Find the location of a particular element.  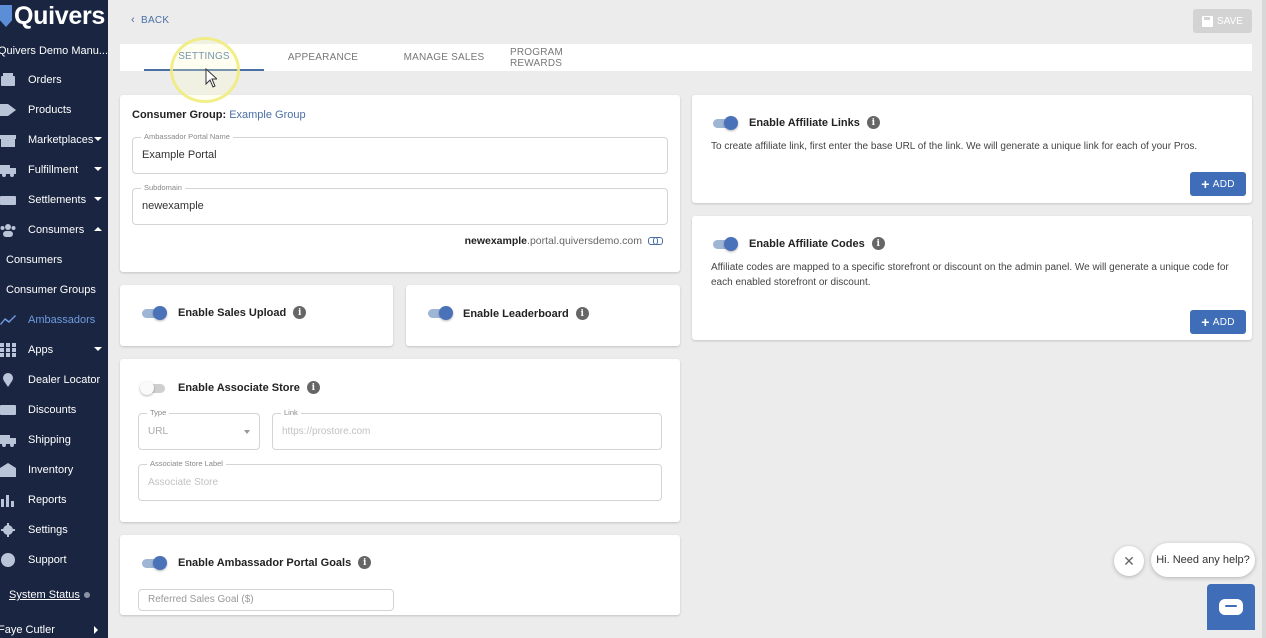

chat-launcher-button is located at coordinates (1231, 607).